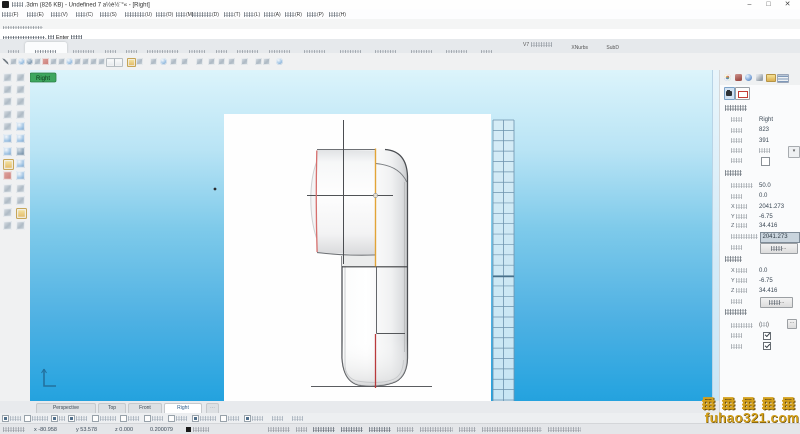 The width and height of the screenshot is (800, 434). What do you see at coordinates (43, 79) in the screenshot?
I see `svg-text: Right` at bounding box center [43, 79].